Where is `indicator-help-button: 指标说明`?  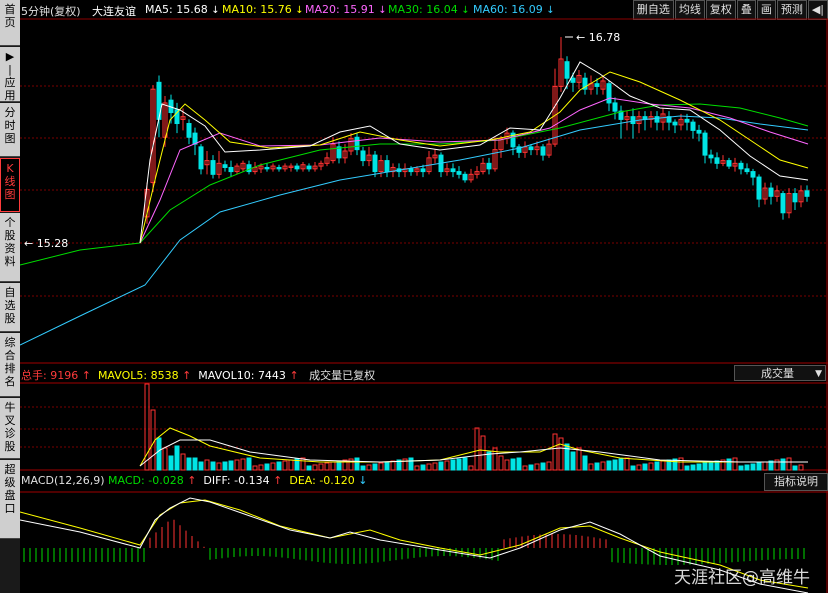 indicator-help-button: 指标说明 is located at coordinates (796, 482).